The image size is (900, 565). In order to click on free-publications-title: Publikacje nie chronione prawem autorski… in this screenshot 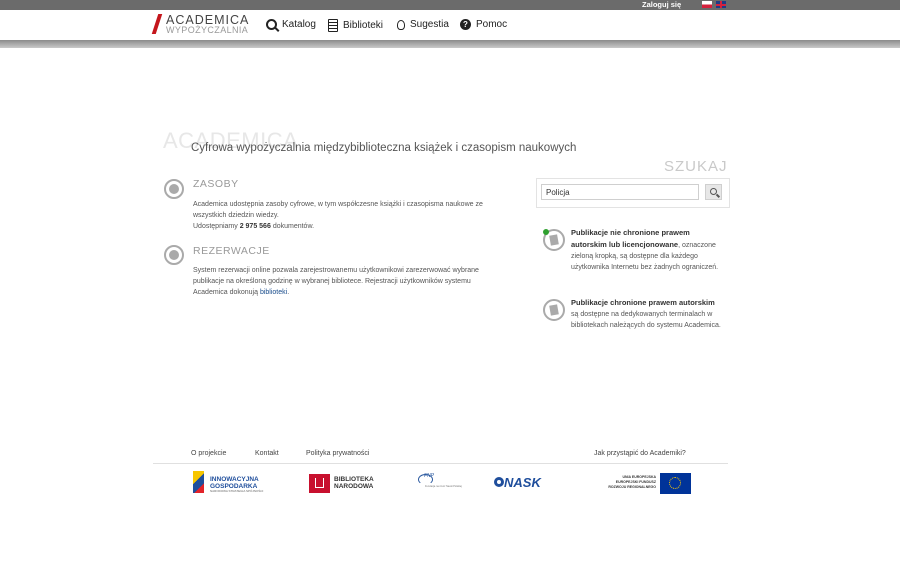, I will do `click(630, 238)`.